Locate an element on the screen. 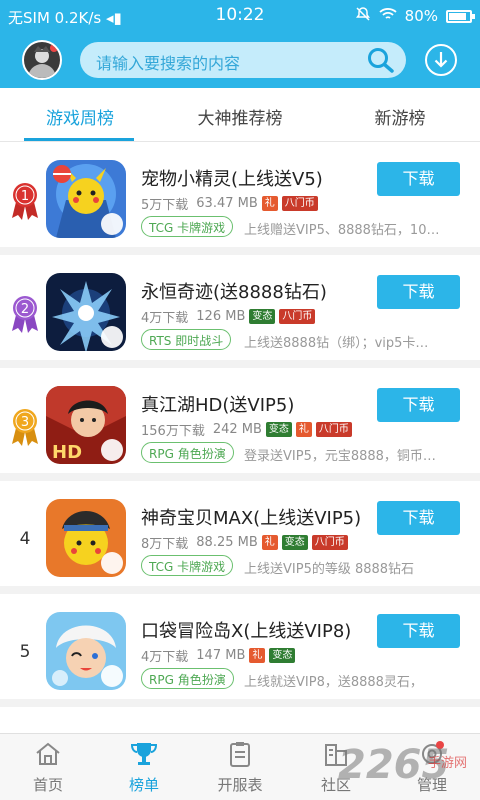 The width and height of the screenshot is (480, 800). svg-text: 2 is located at coordinates (25, 309).